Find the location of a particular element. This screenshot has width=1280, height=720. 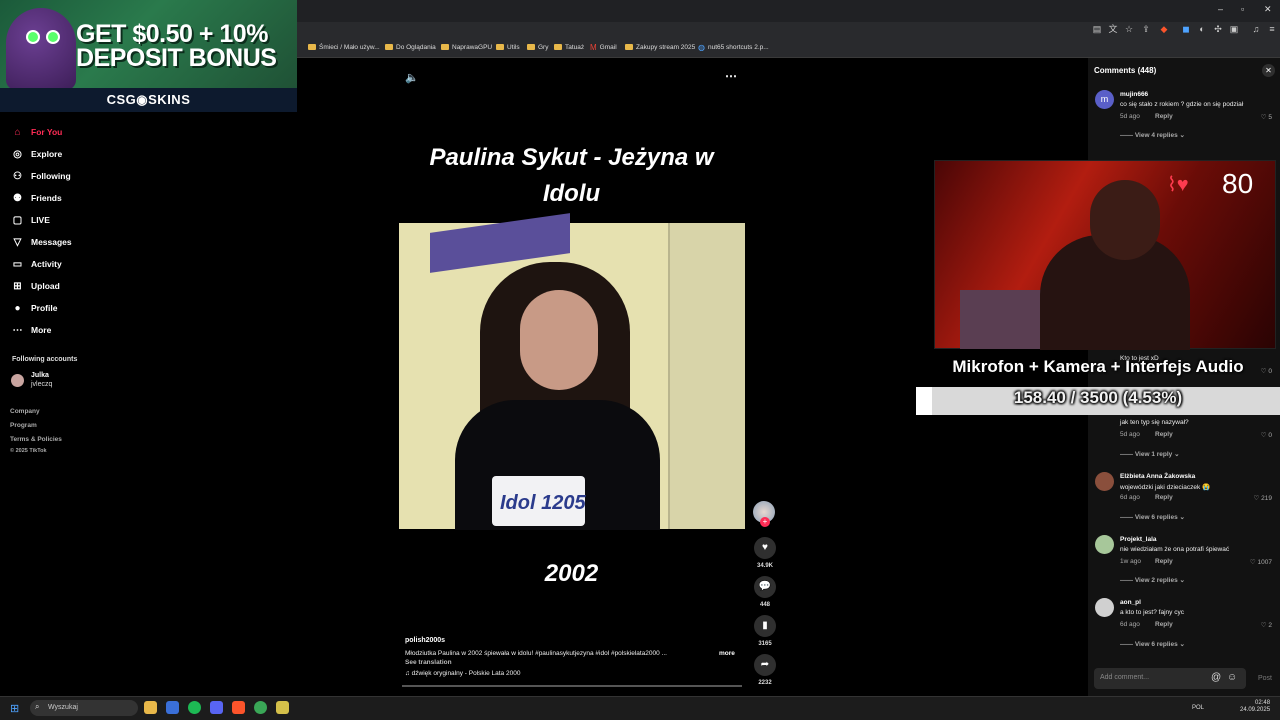

avatar: m is located at coordinates (1104, 99).